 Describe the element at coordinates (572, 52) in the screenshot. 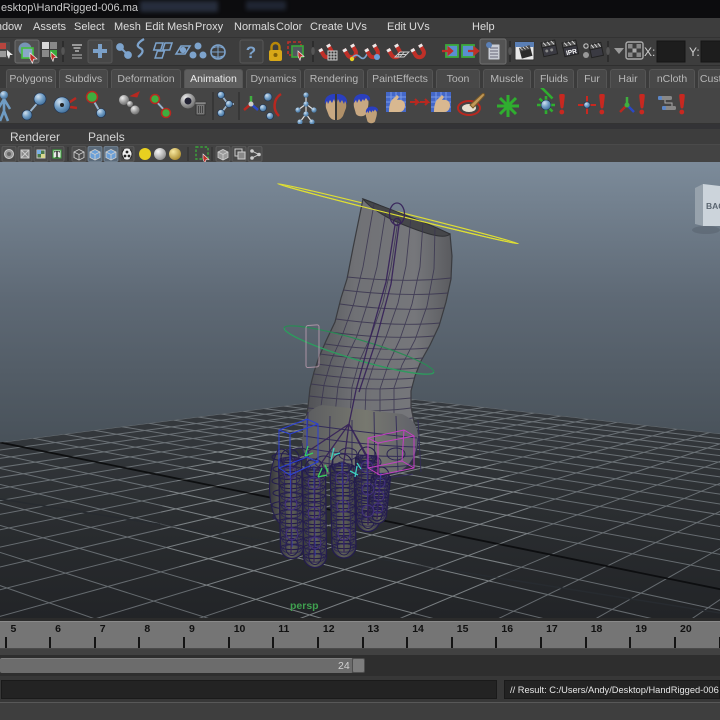

I see `svg-text: IPR` at that location.